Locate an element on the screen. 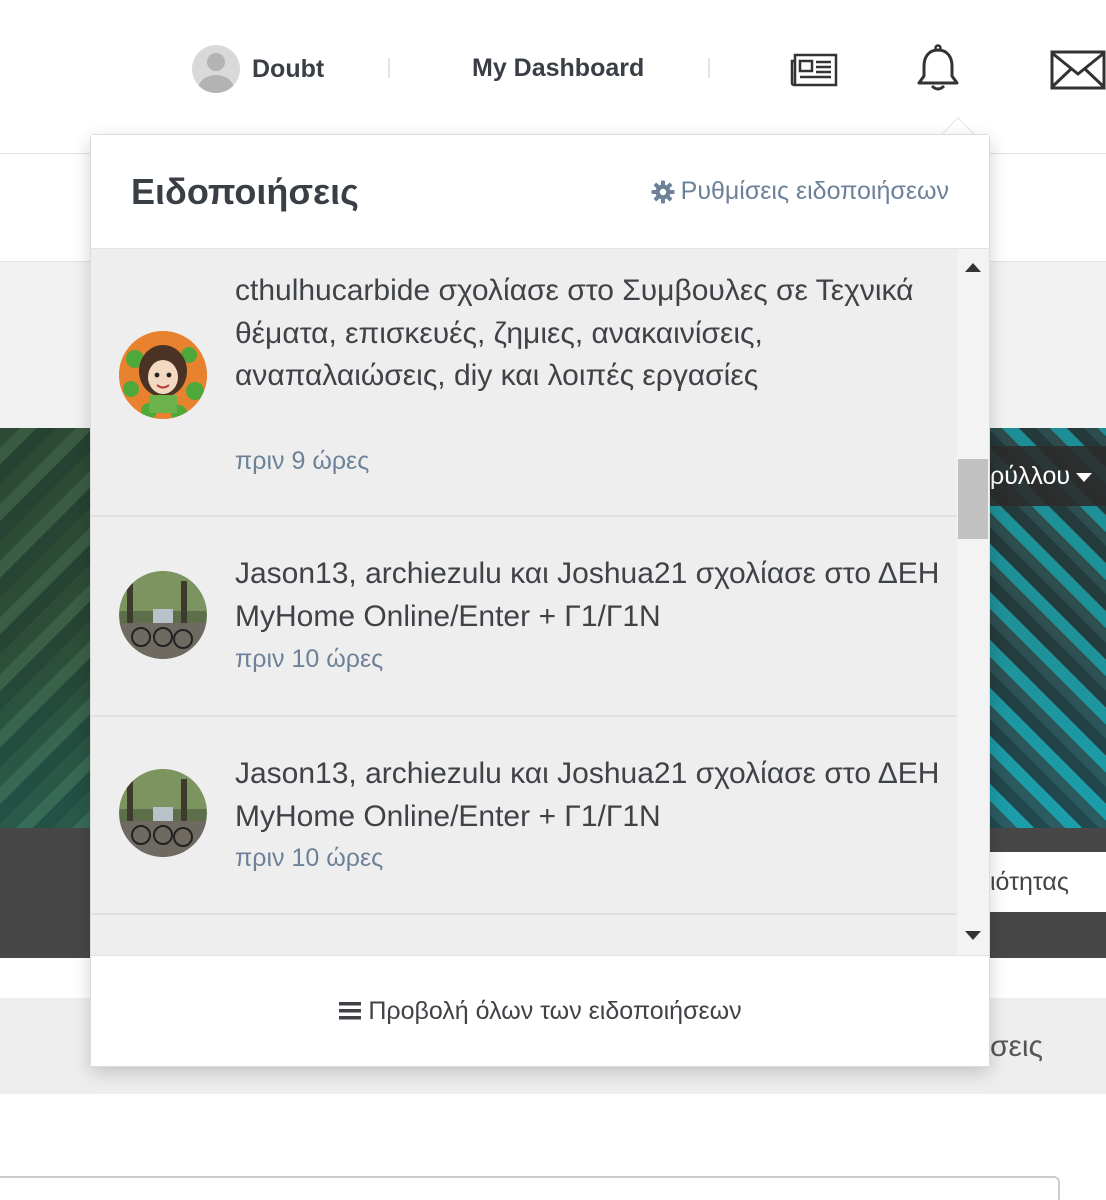 The width and height of the screenshot is (1106, 1200). my-dashboard-link: My Dashboard is located at coordinates (558, 68).